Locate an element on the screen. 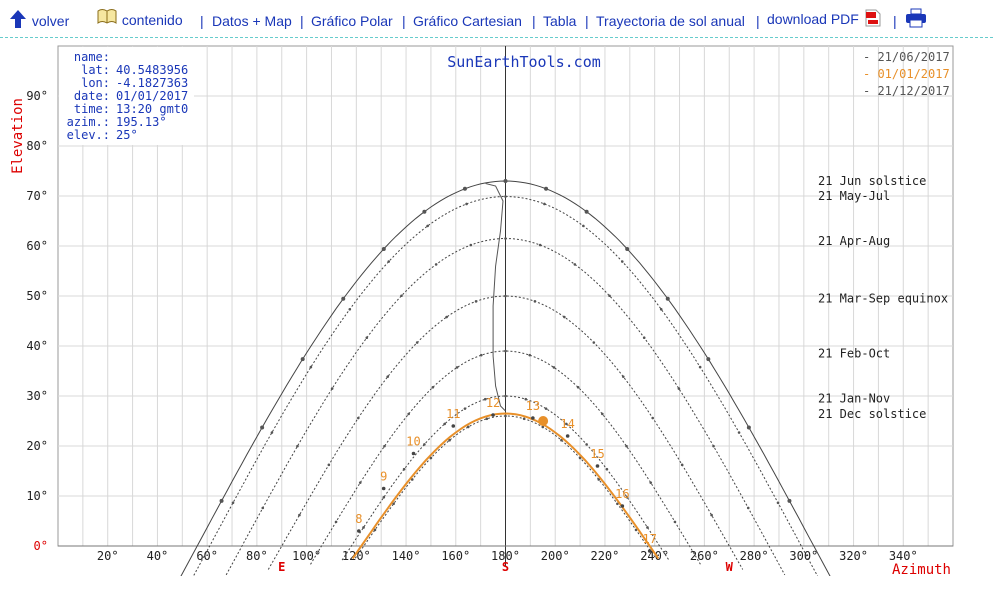  nav-link-trayectoria: Trayectoria de sol anual is located at coordinates (670, 21).